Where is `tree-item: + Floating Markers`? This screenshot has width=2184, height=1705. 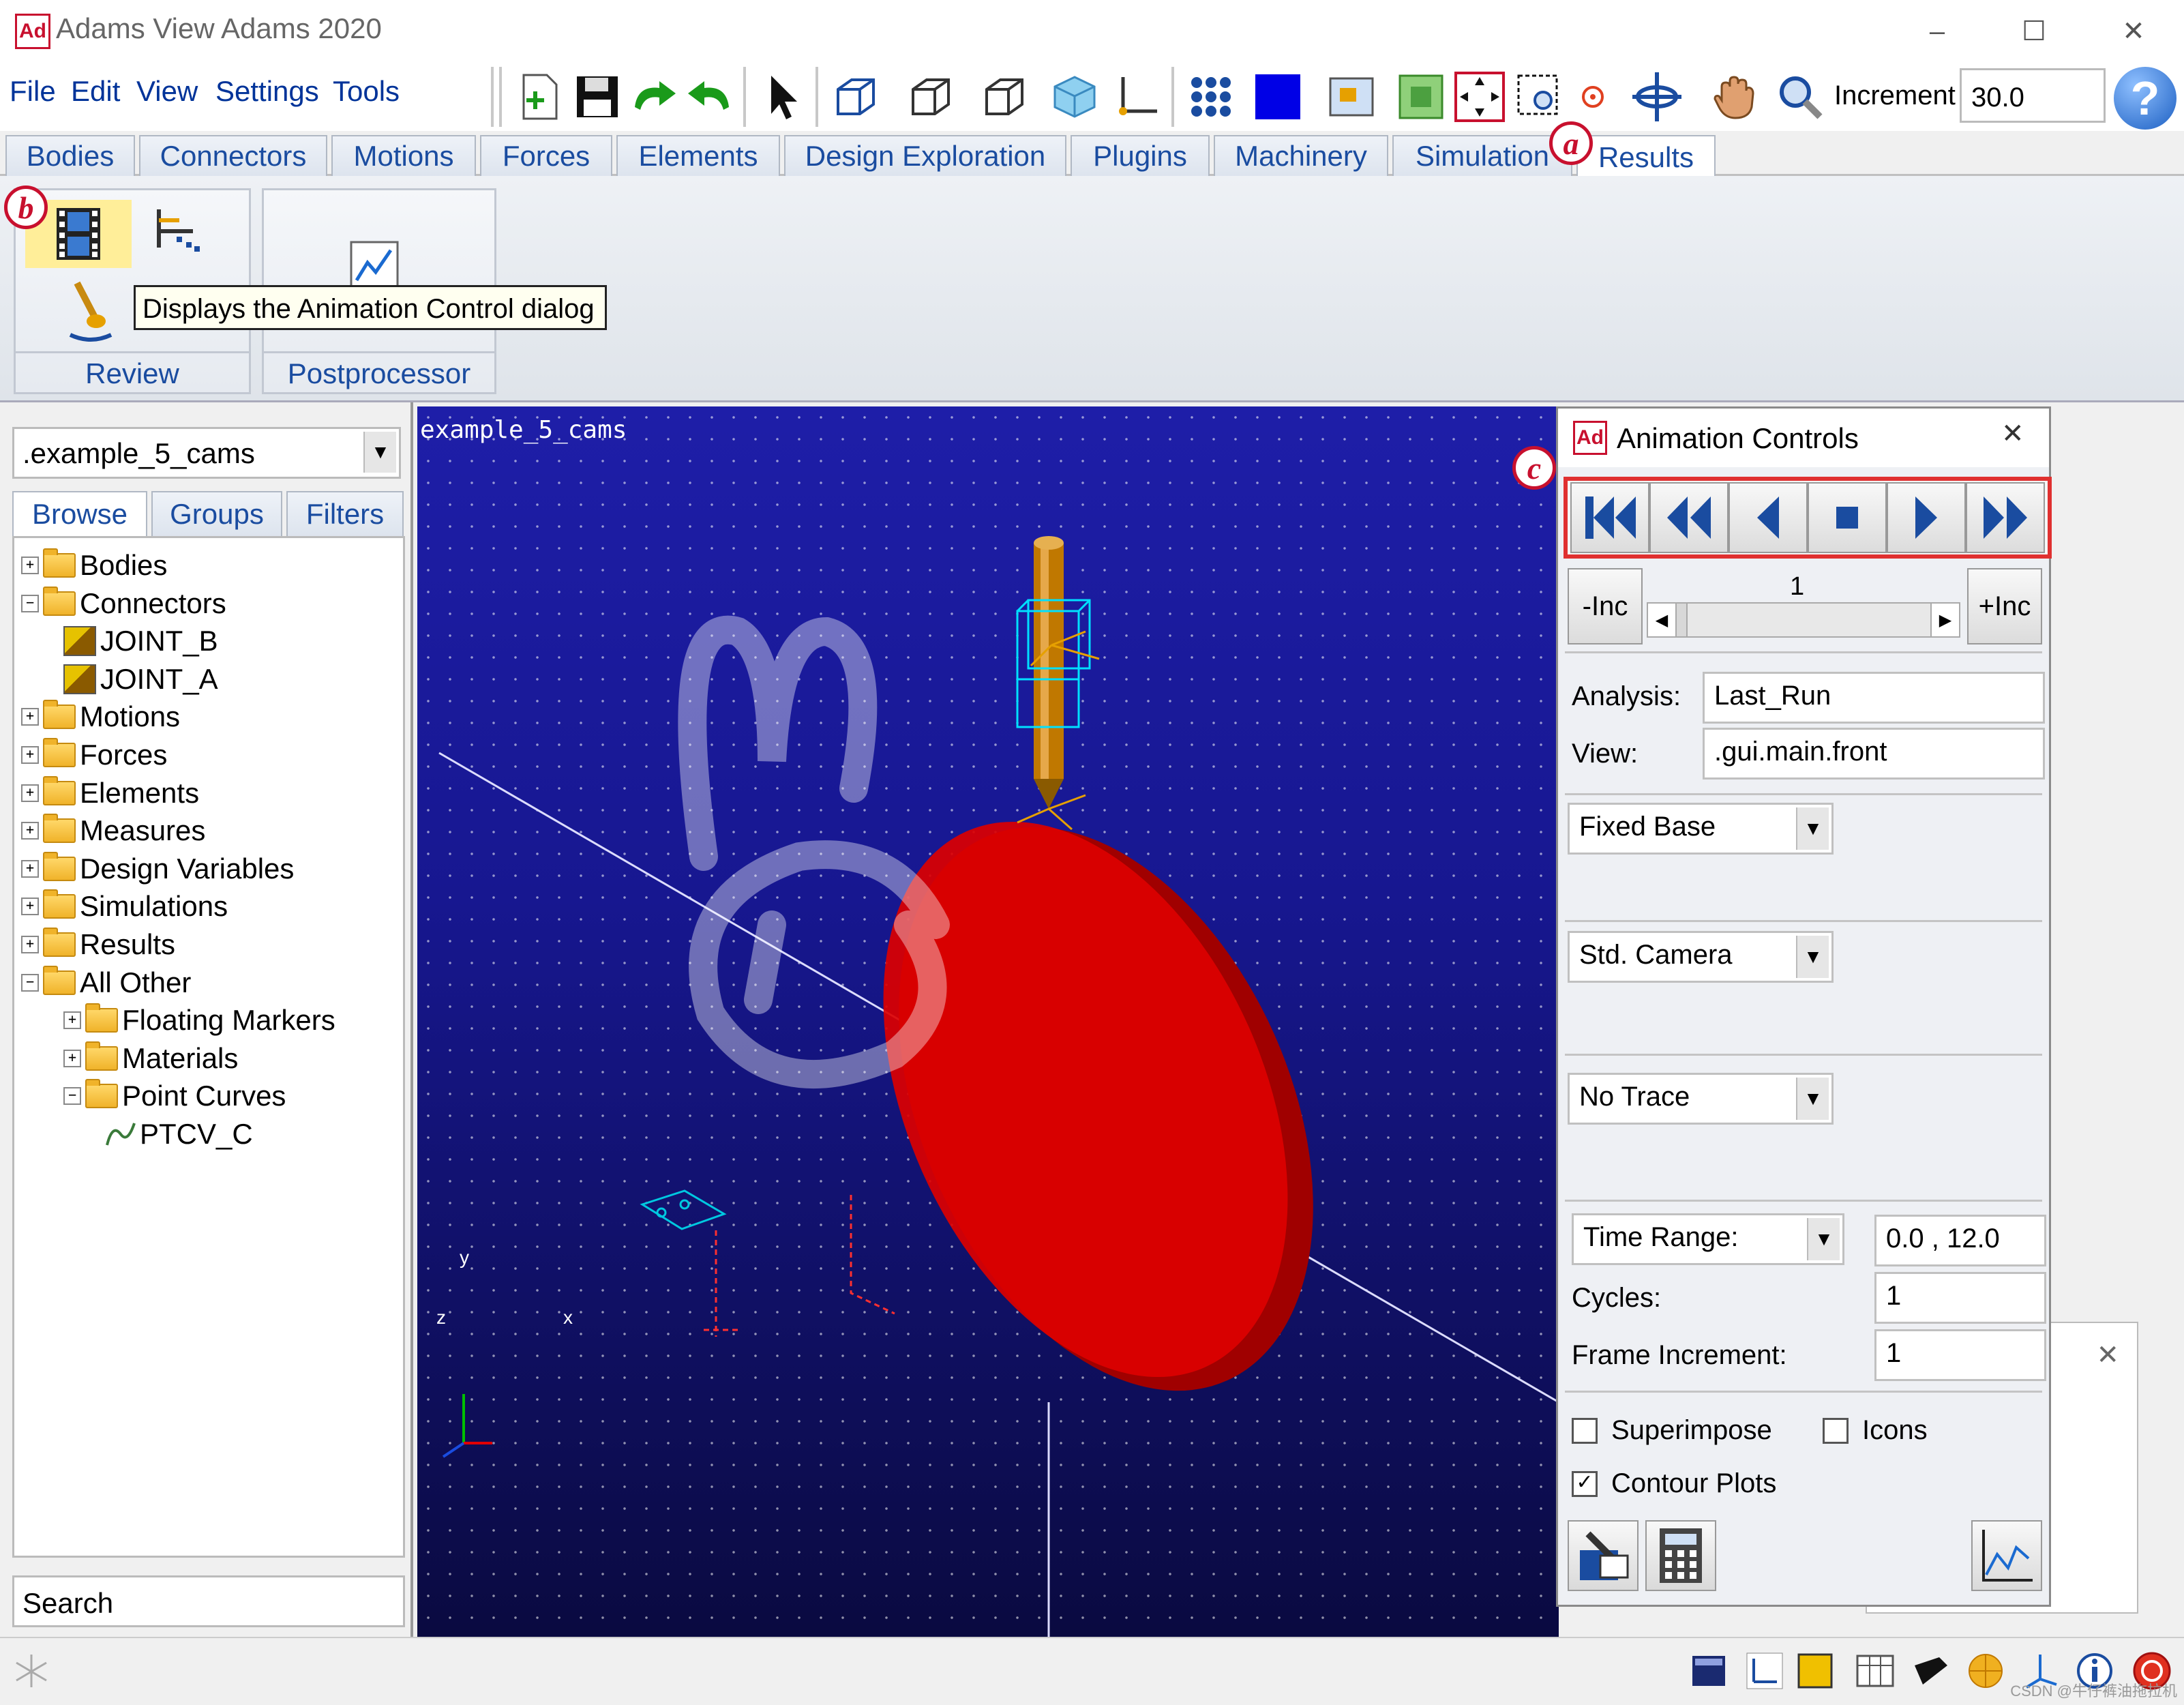 tree-item: + Floating Markers is located at coordinates (199, 1020).